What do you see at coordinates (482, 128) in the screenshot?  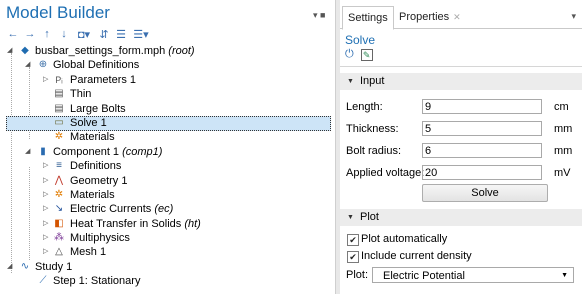 I see `thickness-field: 5` at bounding box center [482, 128].